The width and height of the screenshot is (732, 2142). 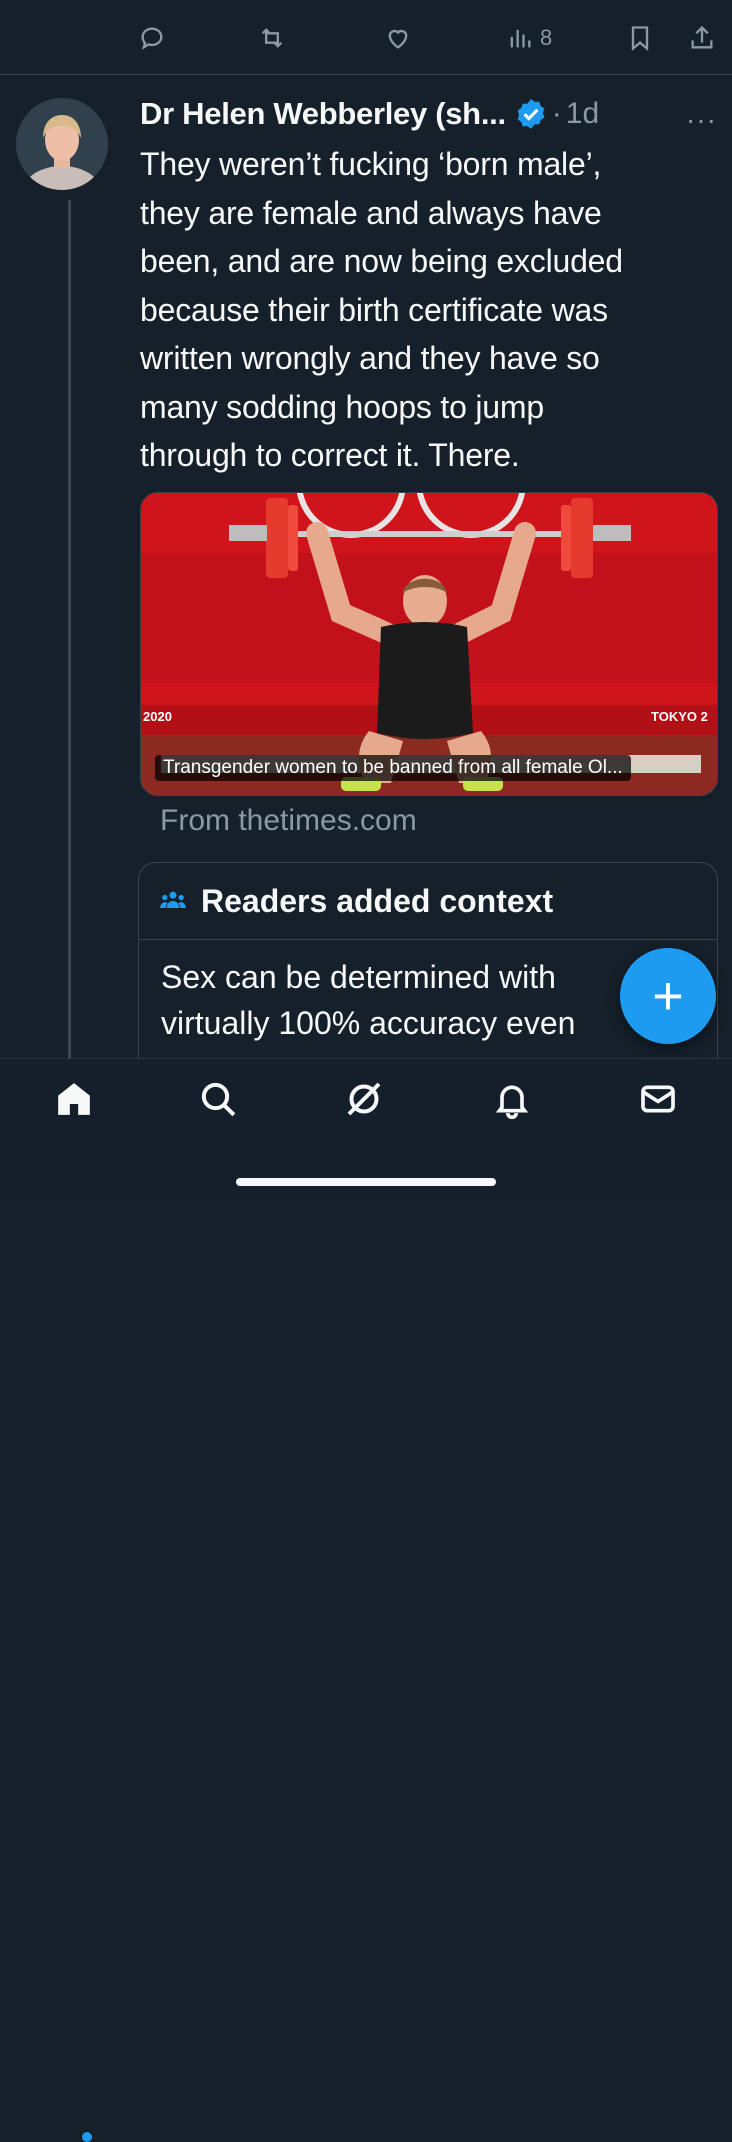 What do you see at coordinates (69, 630) in the screenshot?
I see `thread-line` at bounding box center [69, 630].